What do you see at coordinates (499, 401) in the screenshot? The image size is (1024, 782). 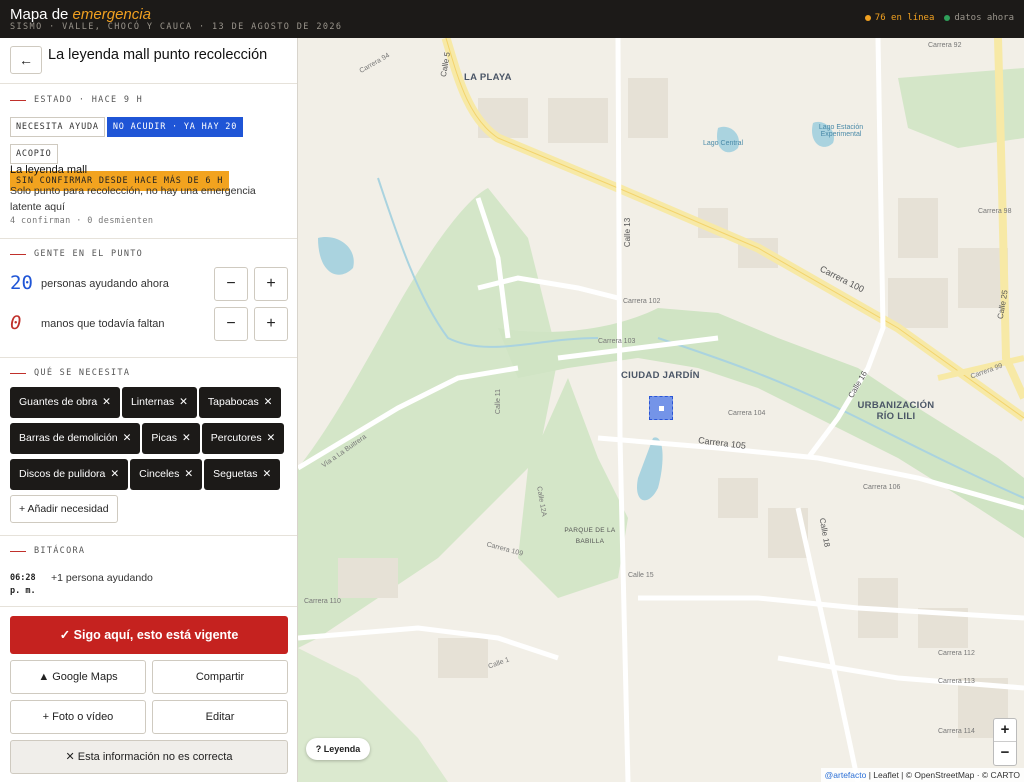 I see `street-label: Calle 11` at bounding box center [499, 401].